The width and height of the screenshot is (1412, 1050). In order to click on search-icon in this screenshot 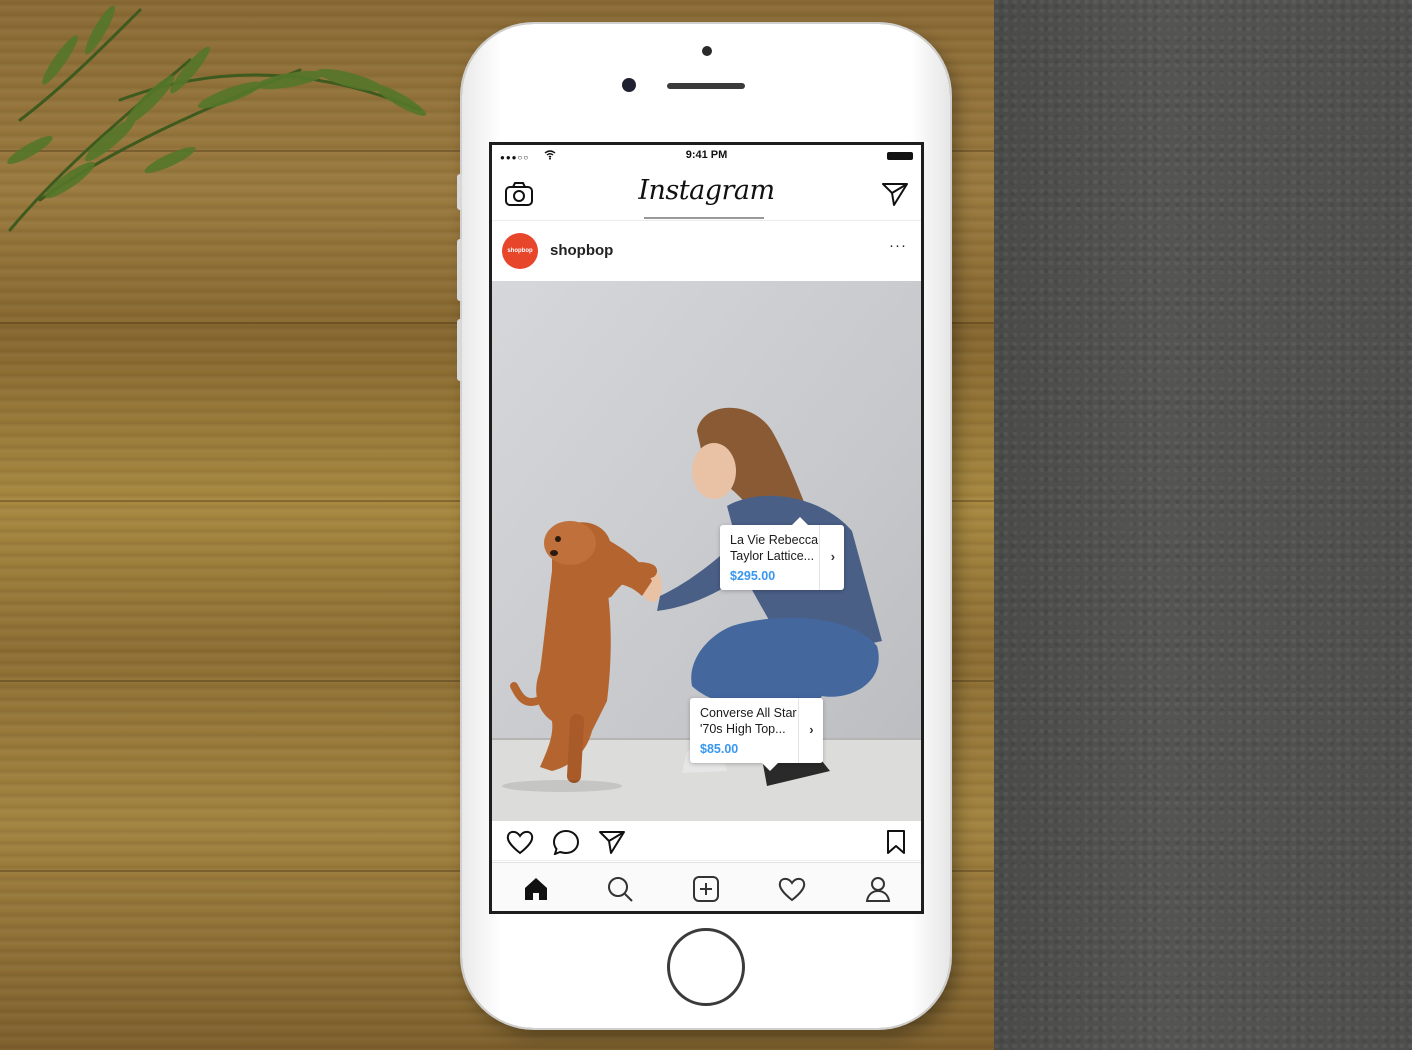, I will do `click(620, 889)`.